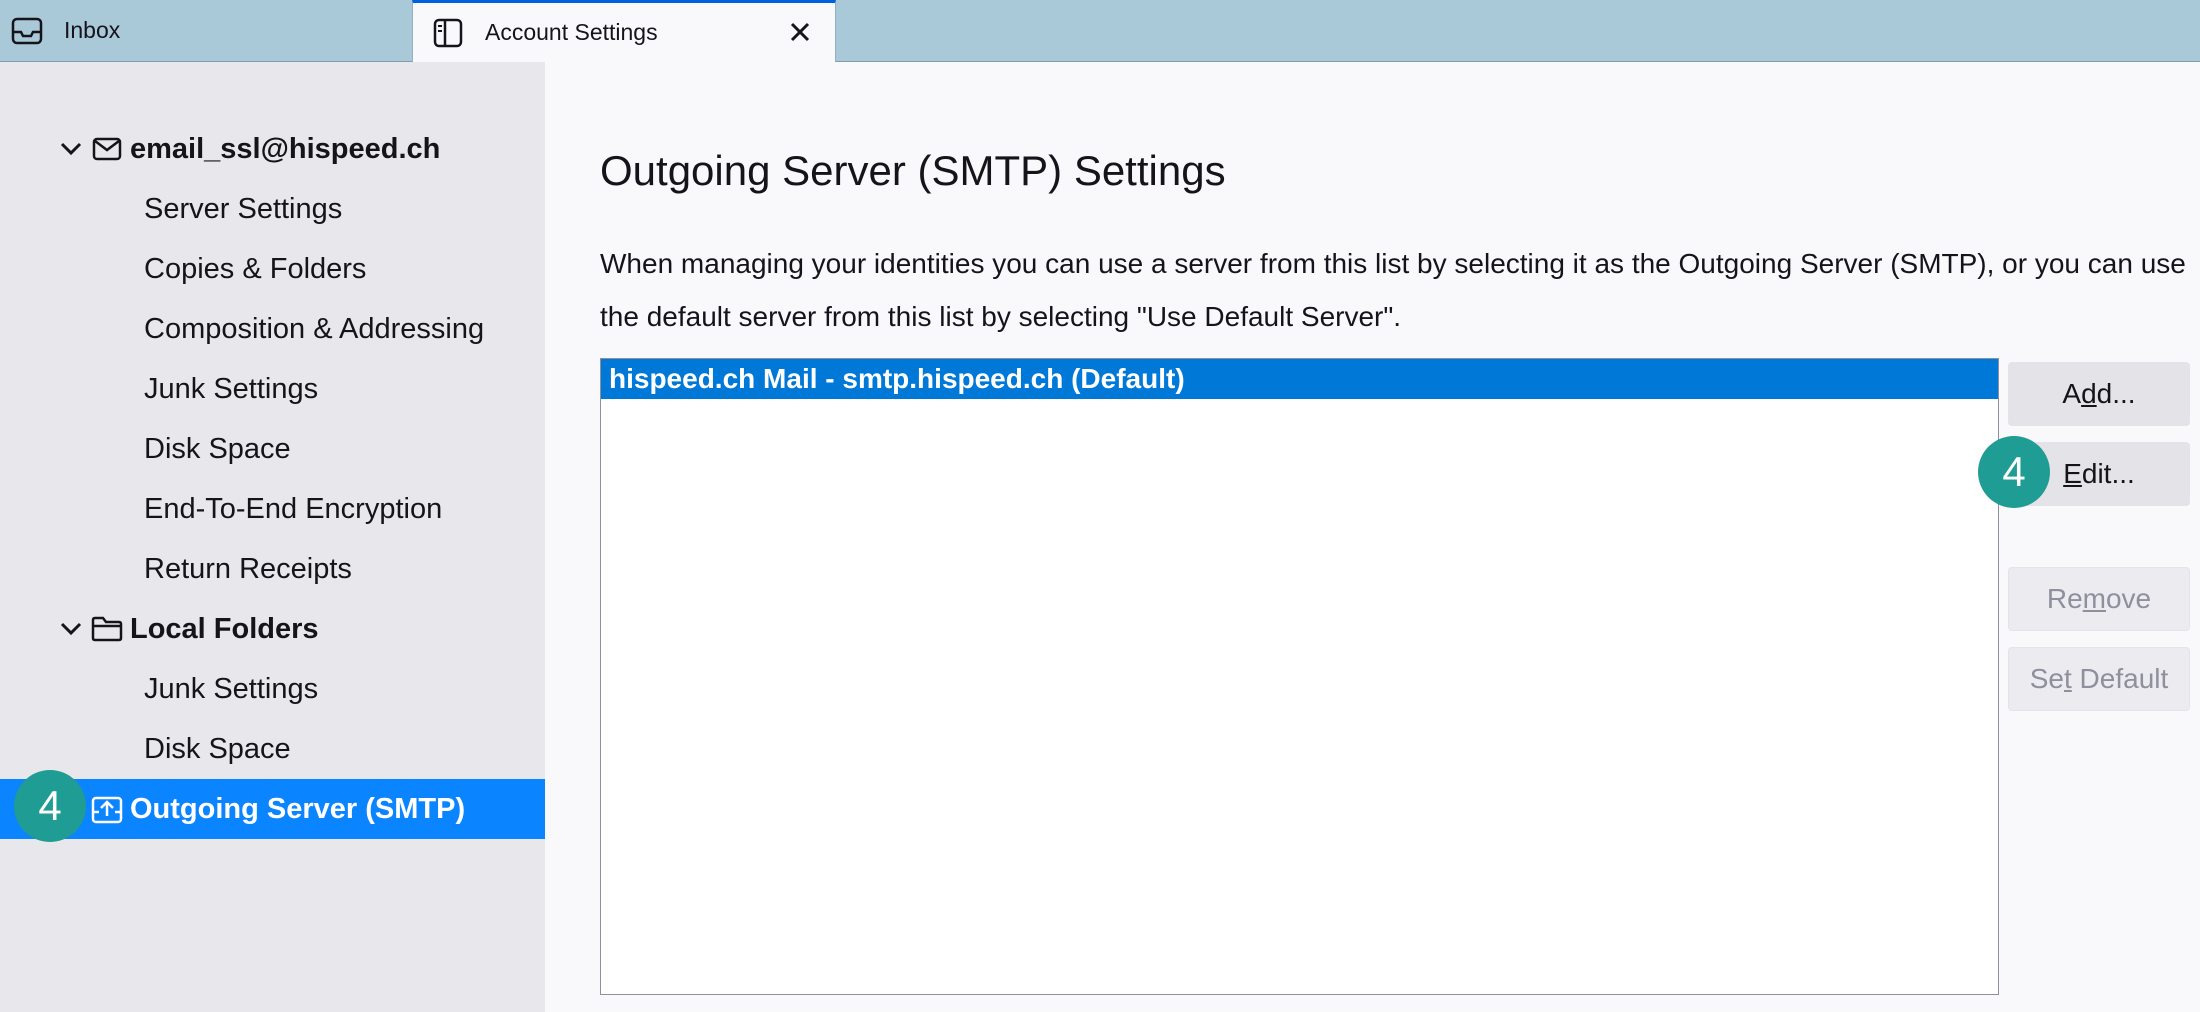 The image size is (2200, 1012). I want to click on sidebar-item-label: Composition & Addressing, so click(314, 328).